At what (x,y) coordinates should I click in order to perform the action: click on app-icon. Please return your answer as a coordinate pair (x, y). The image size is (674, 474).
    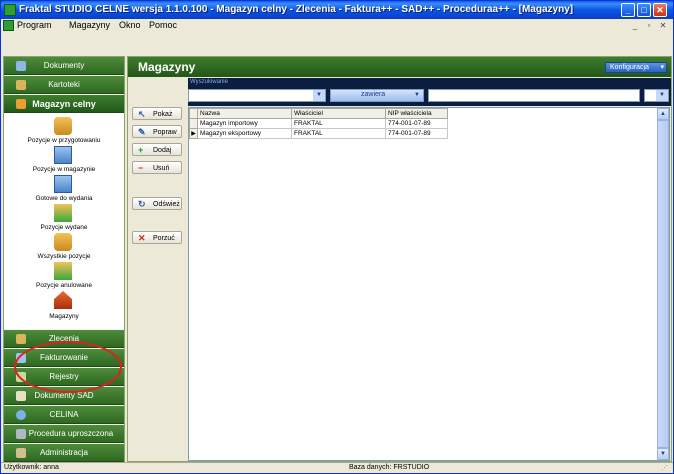
    Looking at the image, I should click on (10, 10).